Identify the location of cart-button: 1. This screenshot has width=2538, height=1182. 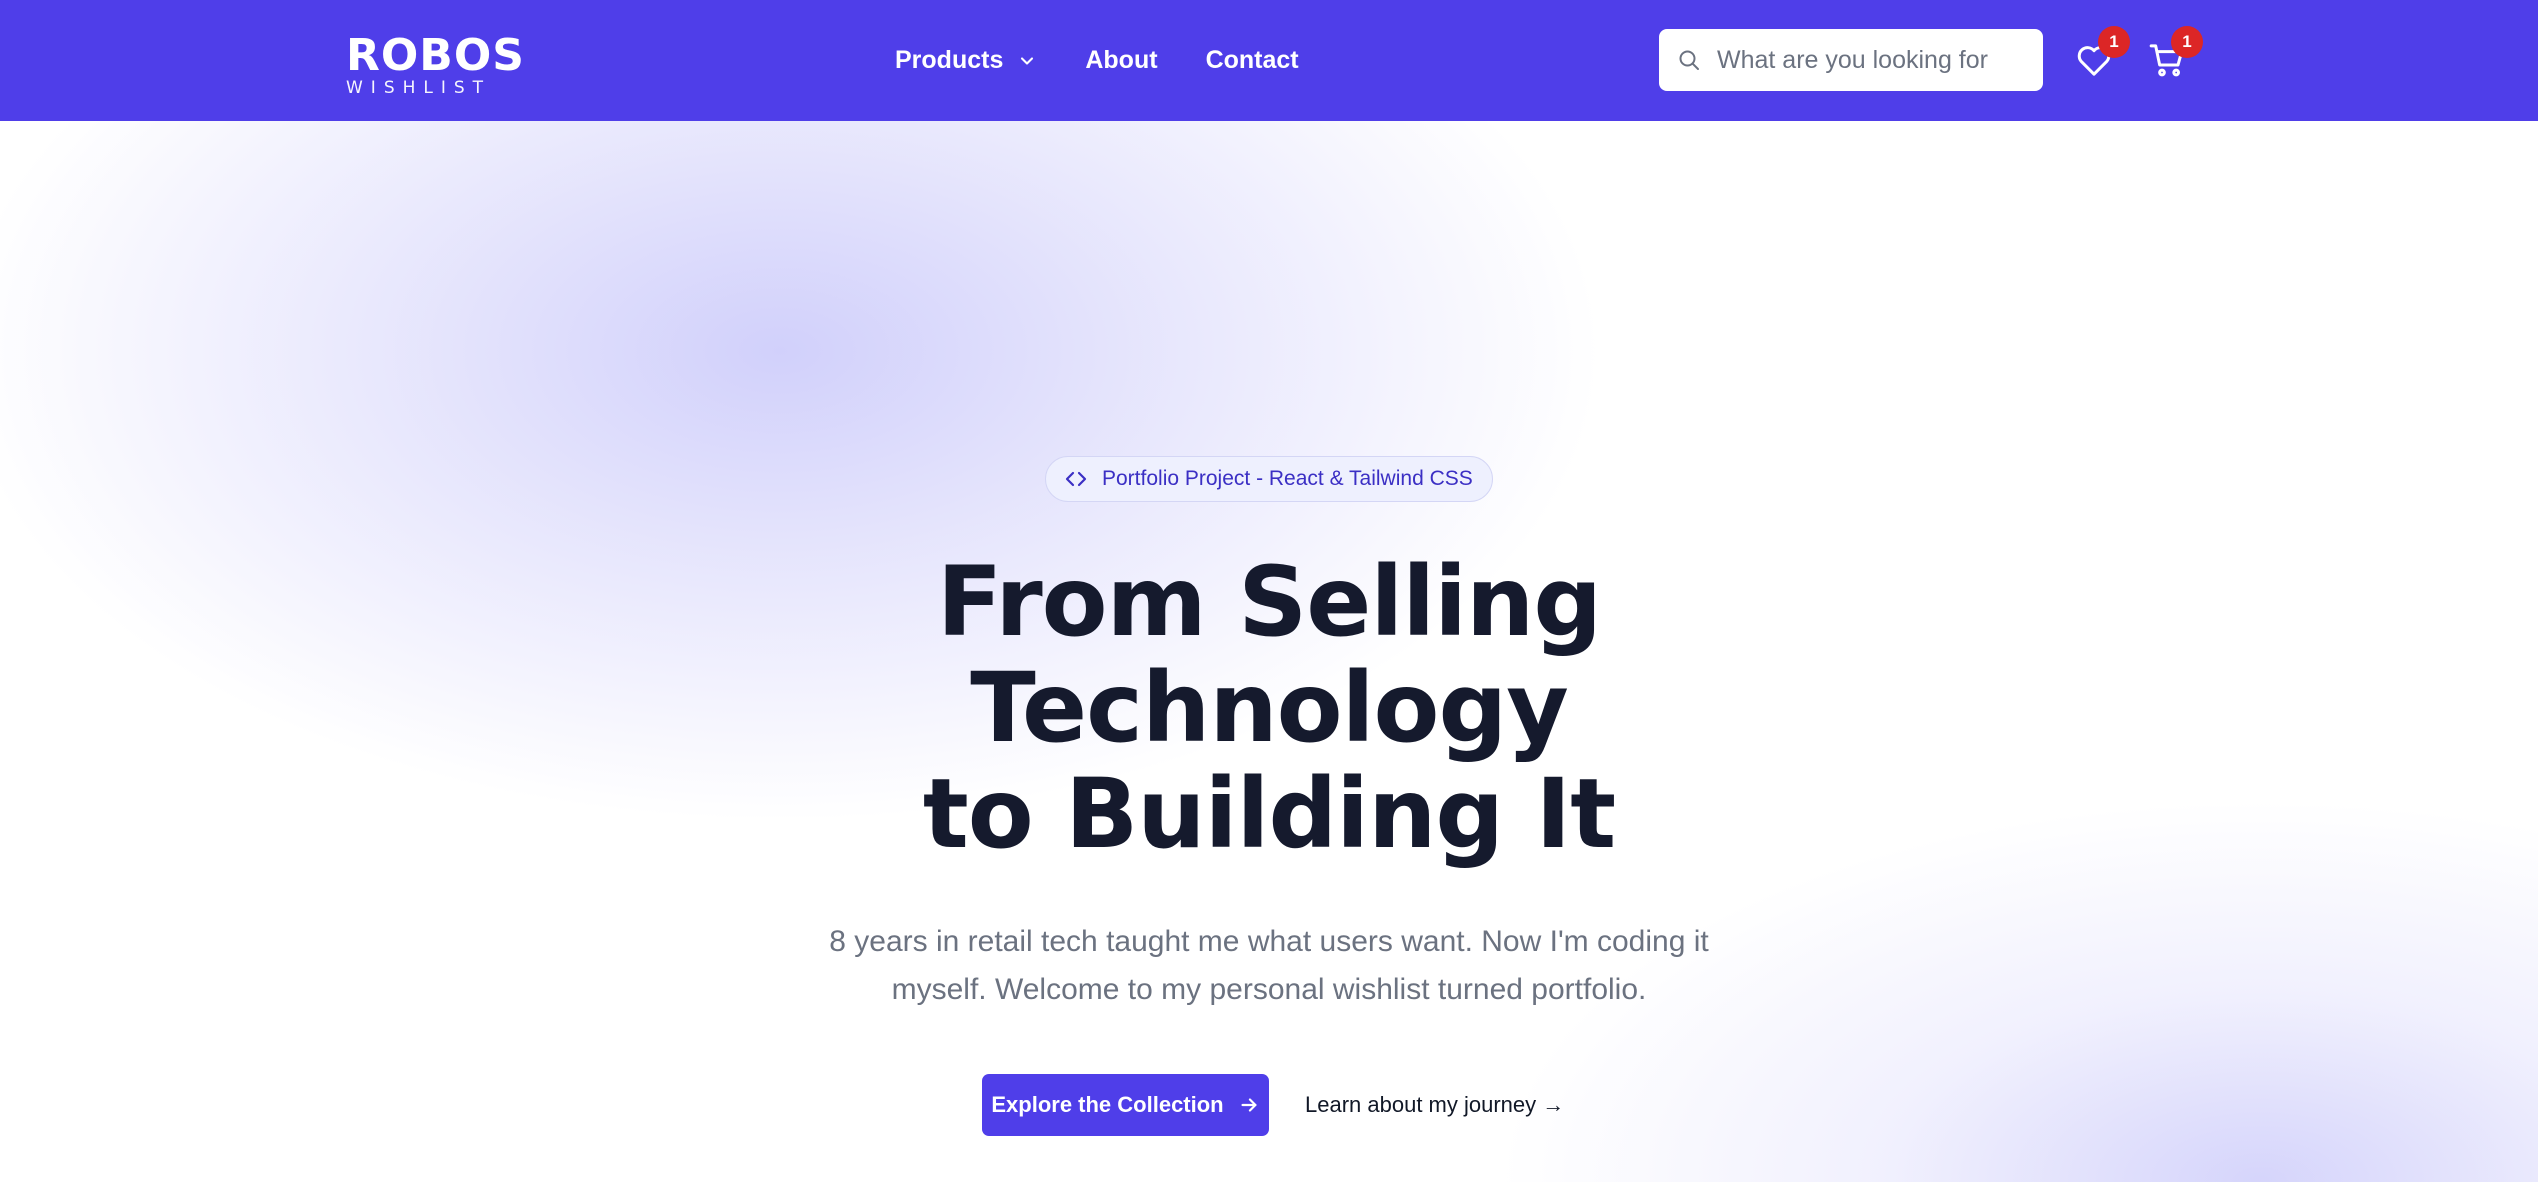
(2175, 53).